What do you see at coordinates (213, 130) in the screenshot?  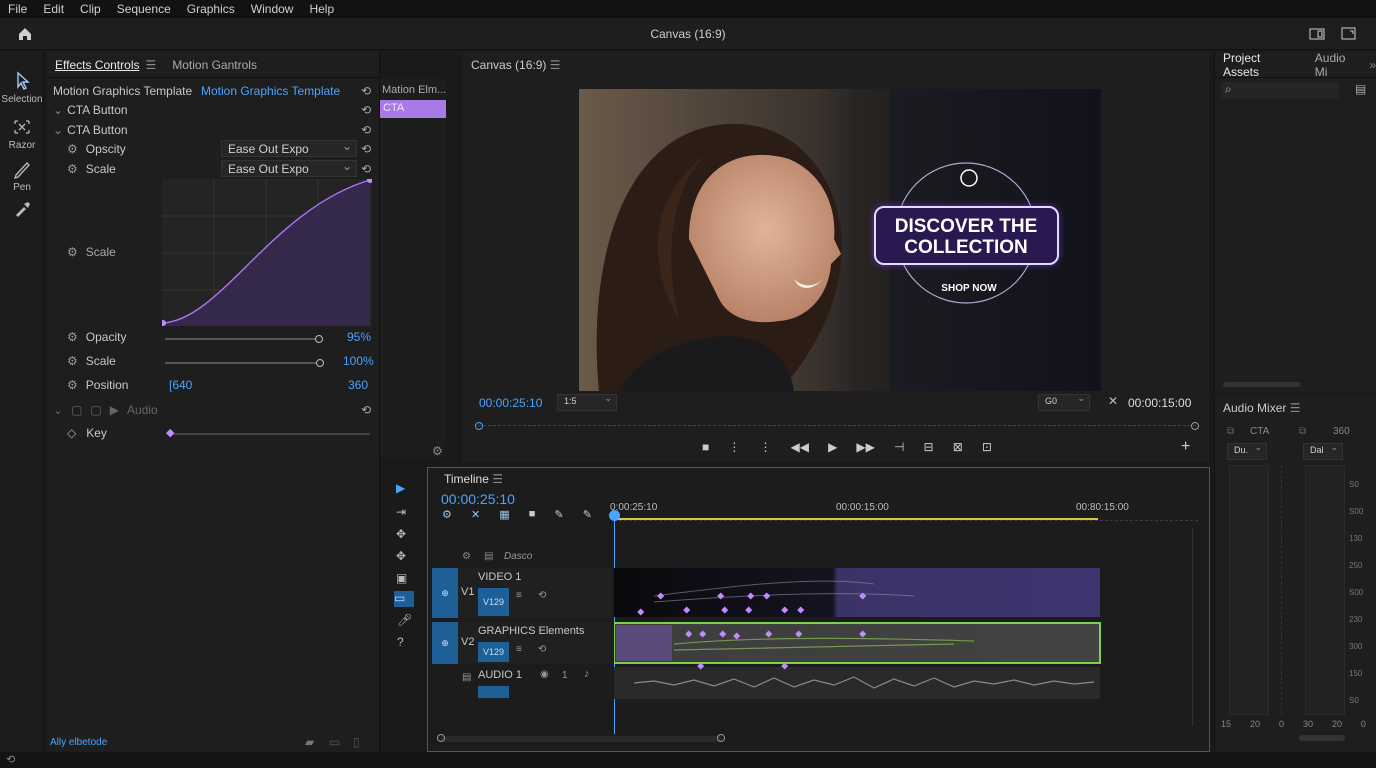 I see `cta-row-2: ⌄ CTA Button ⟲` at bounding box center [213, 130].